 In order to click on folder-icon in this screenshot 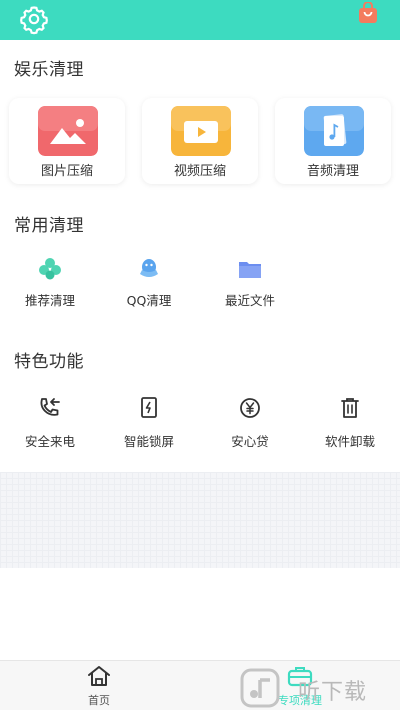, I will do `click(250, 270)`.